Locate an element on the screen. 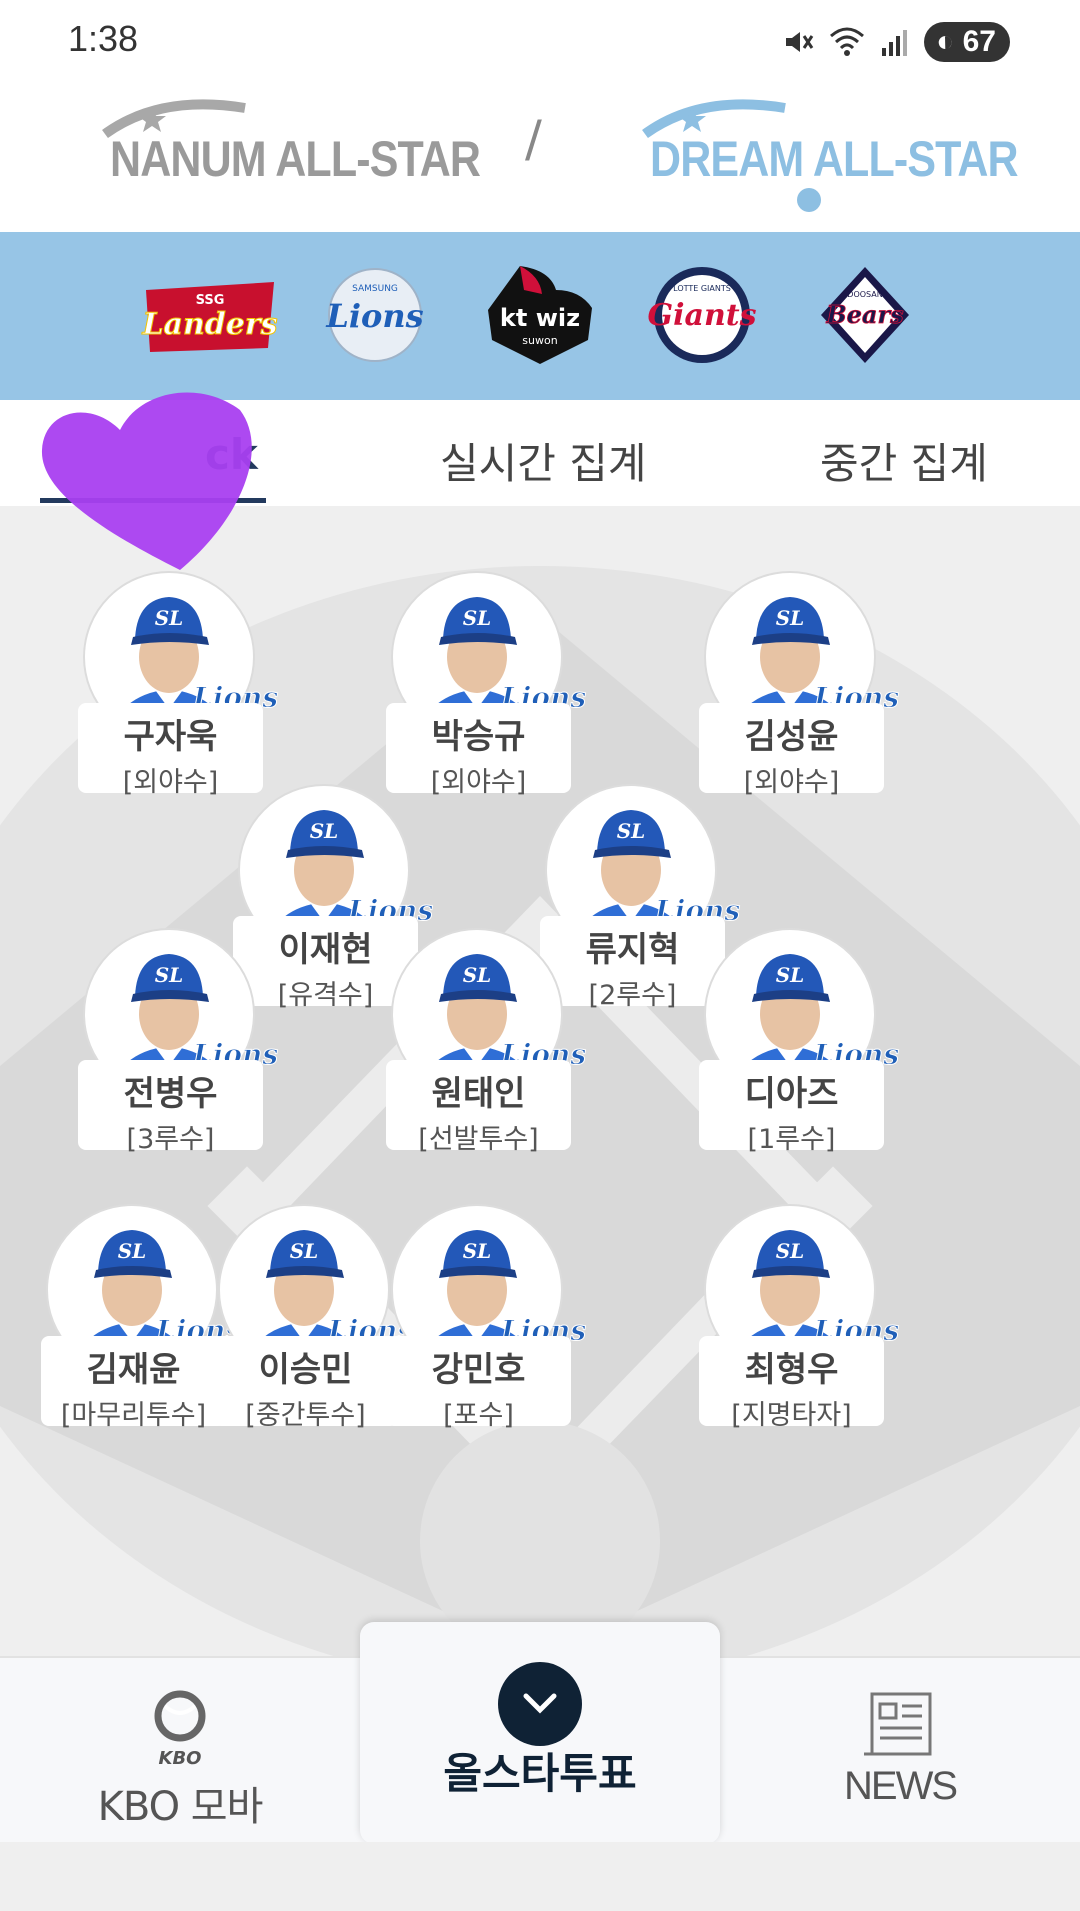 This screenshot has height=1911, width=1080. player-name: 박승규 is located at coordinates (478, 737).